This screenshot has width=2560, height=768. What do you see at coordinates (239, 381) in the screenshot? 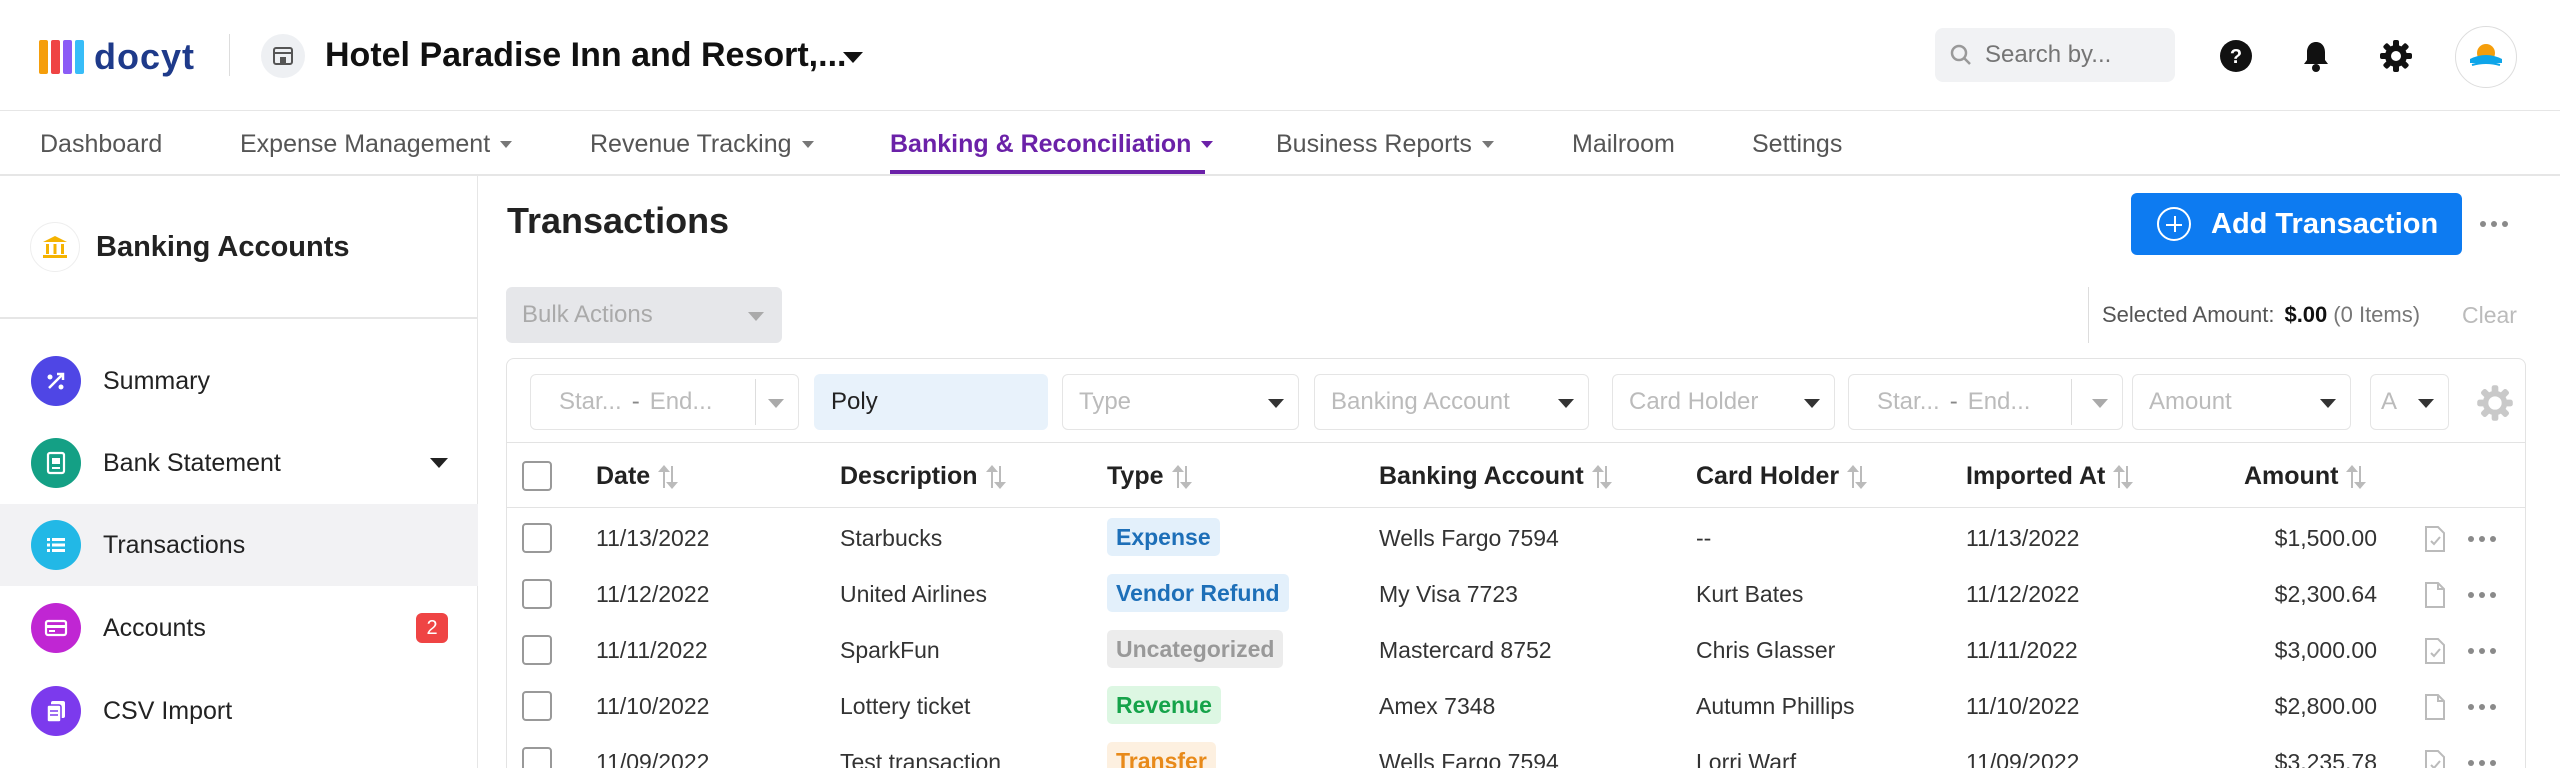
I see `sidebar-item-summary: Summary` at bounding box center [239, 381].